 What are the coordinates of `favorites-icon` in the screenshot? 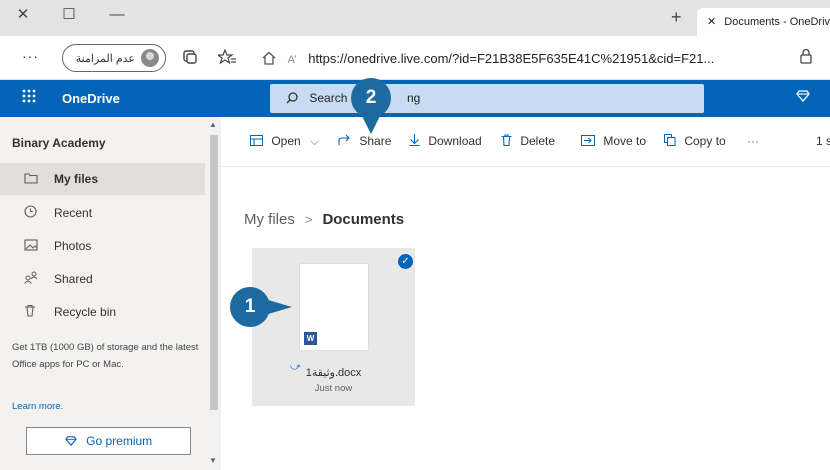 It's located at (226, 58).